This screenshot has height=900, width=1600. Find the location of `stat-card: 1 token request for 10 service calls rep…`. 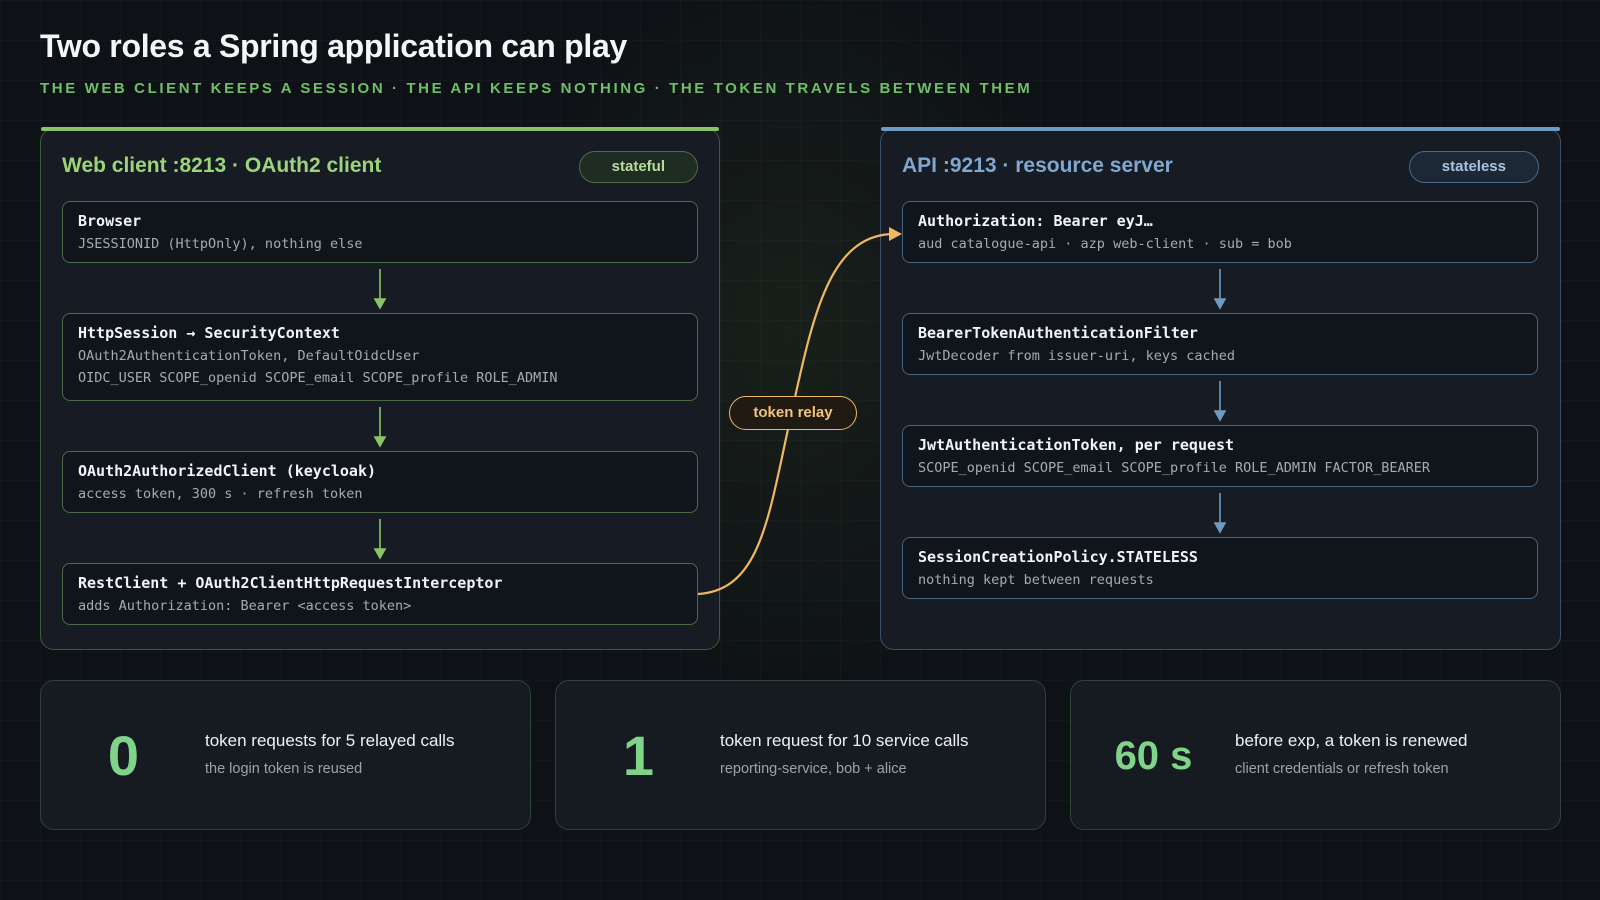

stat-card: 1 token request for 10 service calls rep… is located at coordinates (800, 755).